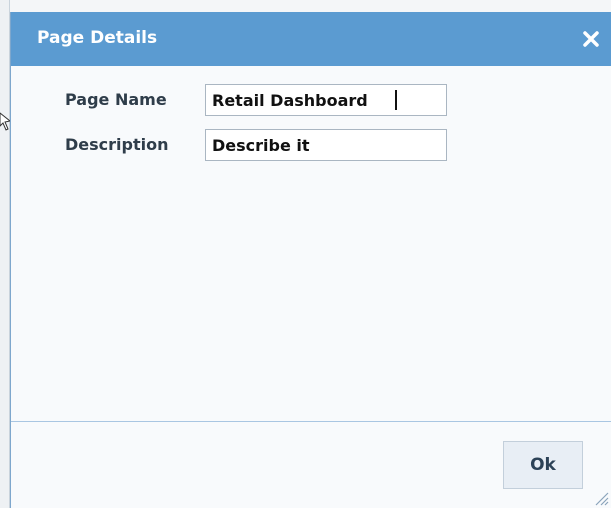 The width and height of the screenshot is (611, 508). Describe the element at coordinates (116, 99) in the screenshot. I see `page-name-label: Page Name` at that location.